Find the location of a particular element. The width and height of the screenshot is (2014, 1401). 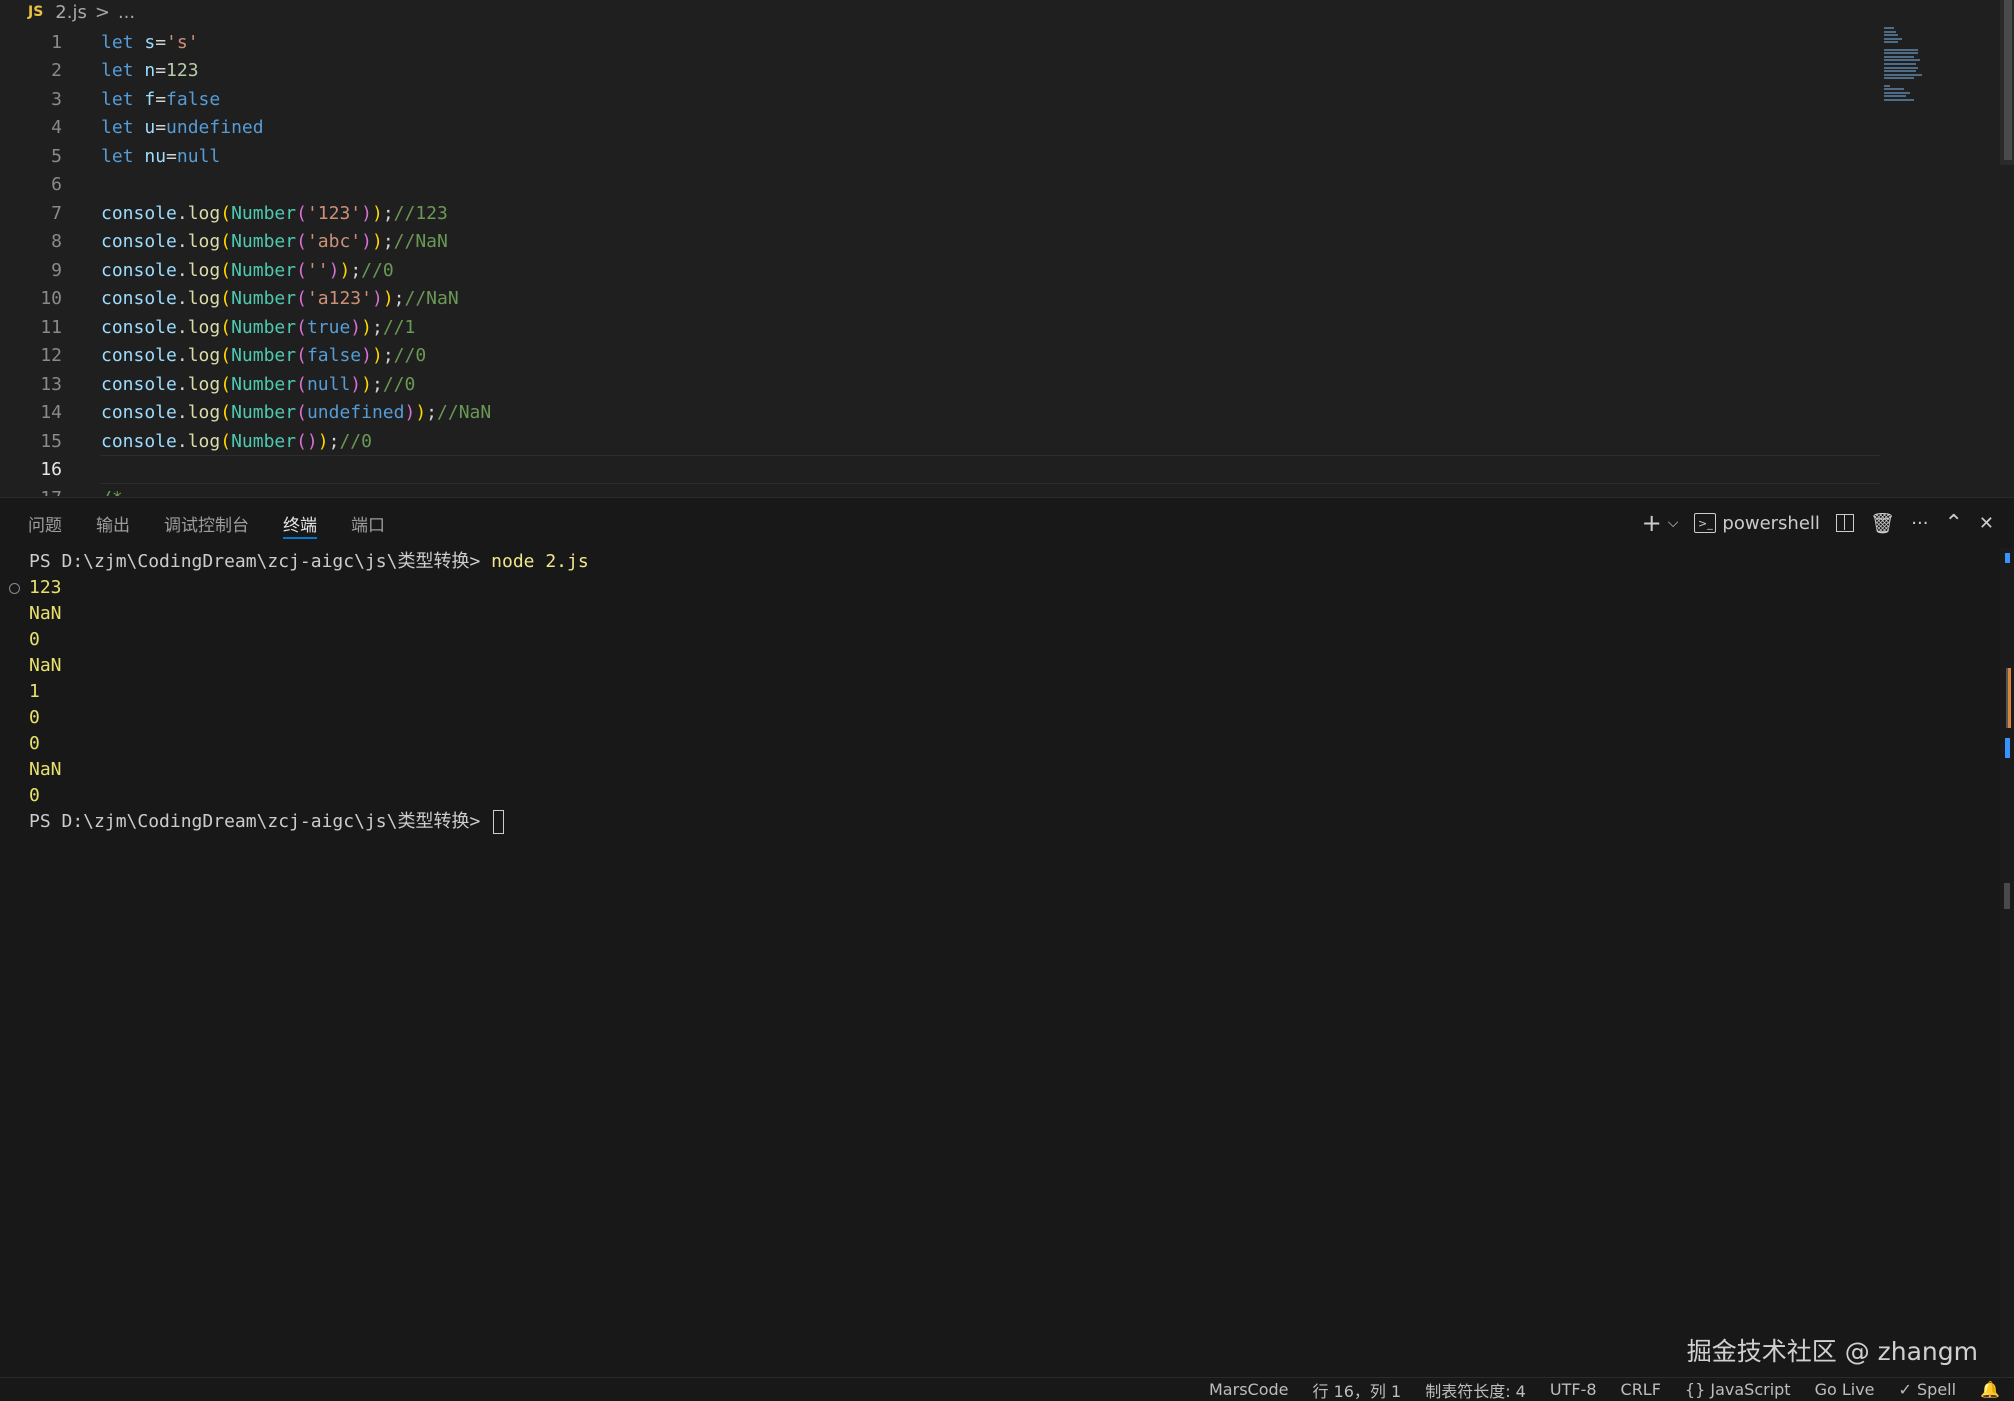

line-number: 10 is located at coordinates (51, 299).